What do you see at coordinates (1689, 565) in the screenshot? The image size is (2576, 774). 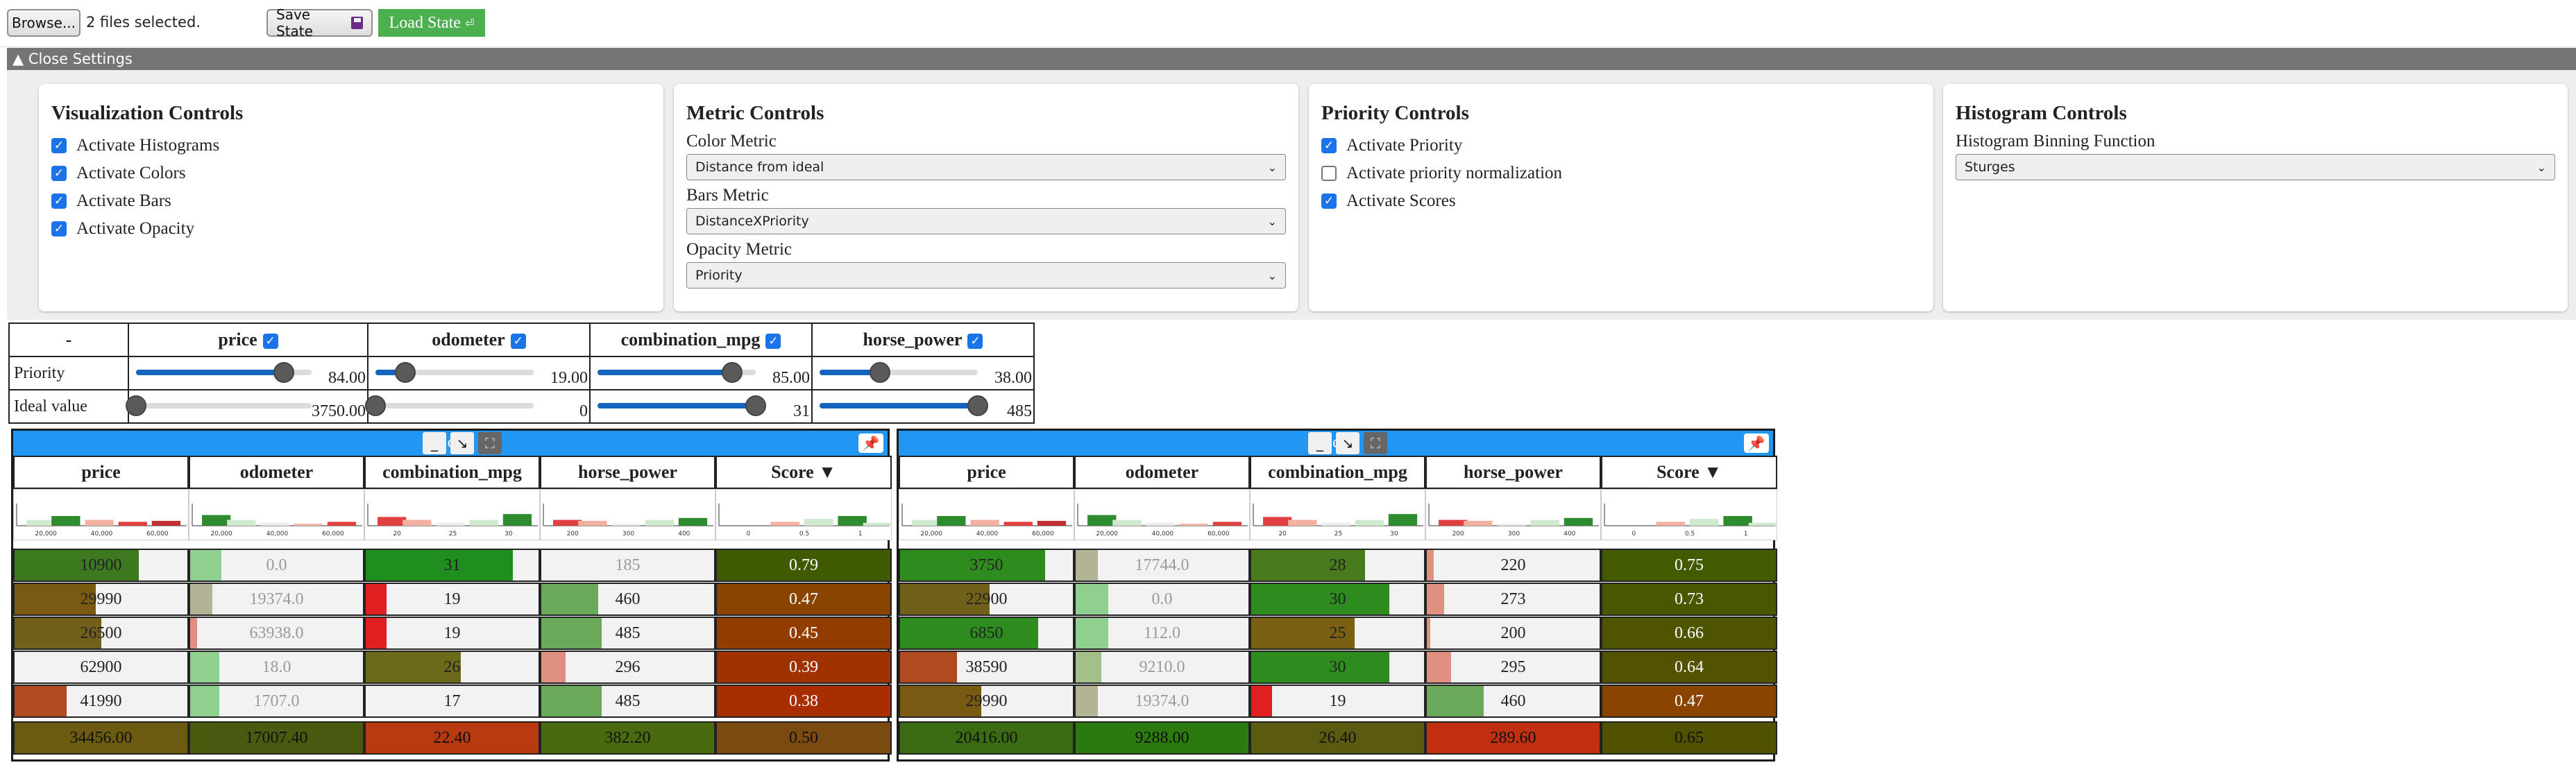 I see `score-cell: 0.75` at bounding box center [1689, 565].